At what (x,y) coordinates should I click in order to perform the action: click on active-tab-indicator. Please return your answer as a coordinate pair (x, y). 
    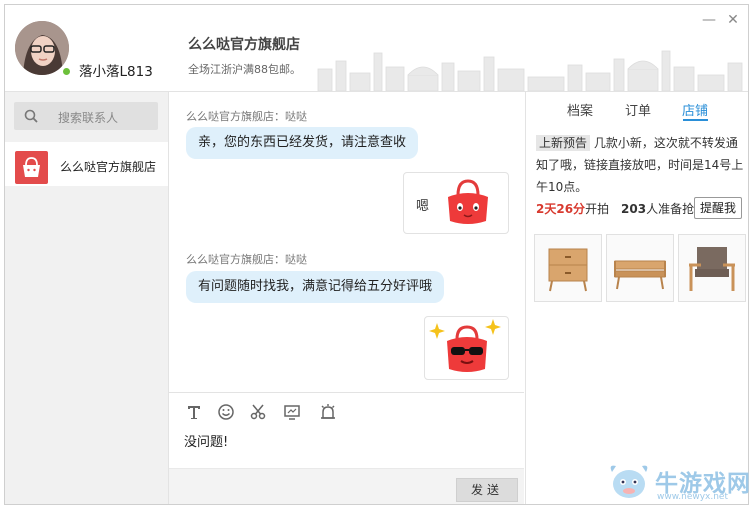
    Looking at the image, I should click on (695, 120).